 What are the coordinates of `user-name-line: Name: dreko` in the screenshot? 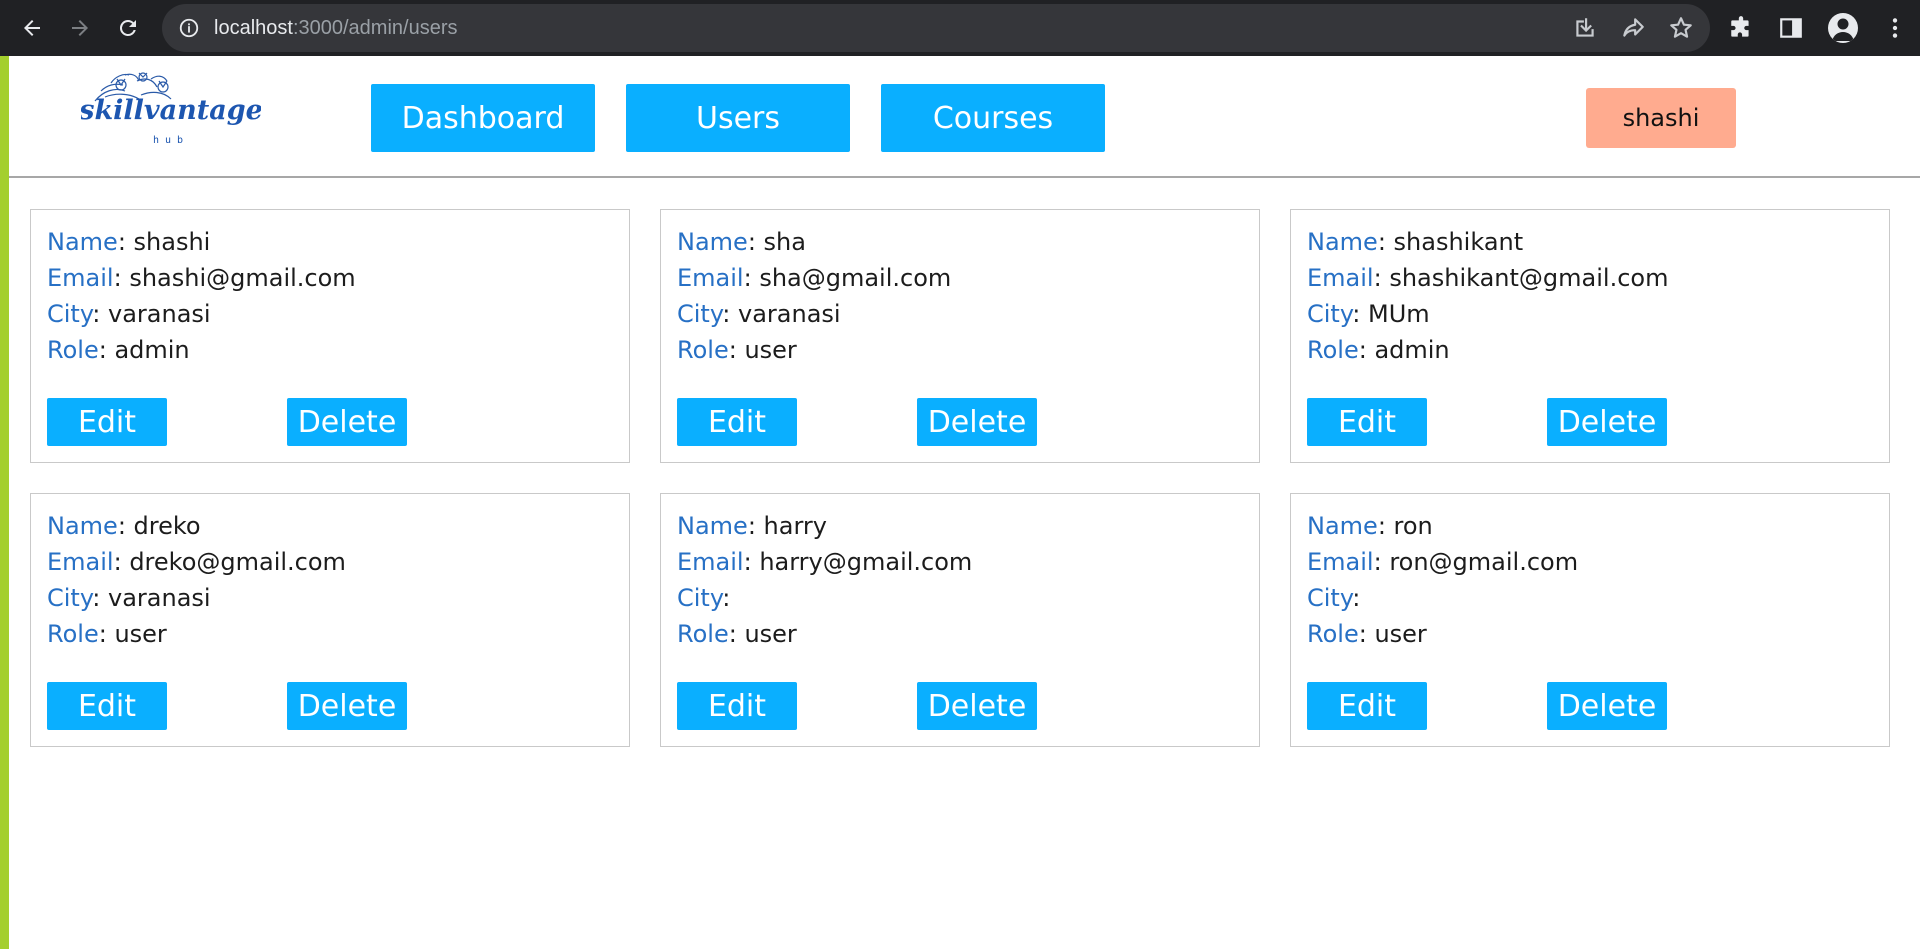 It's located at (124, 526).